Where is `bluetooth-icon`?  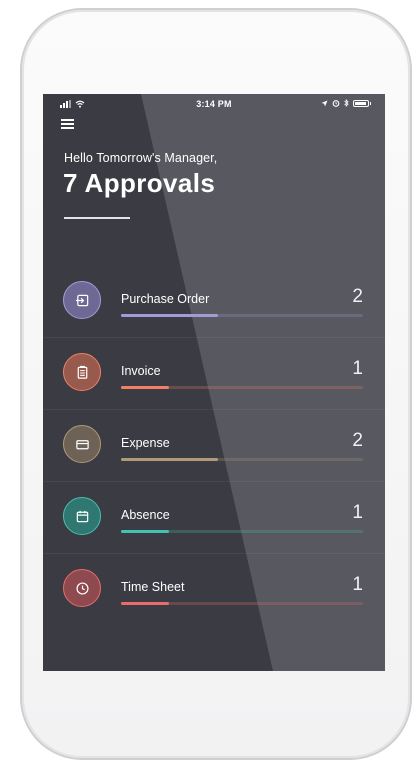
bluetooth-icon is located at coordinates (346, 103).